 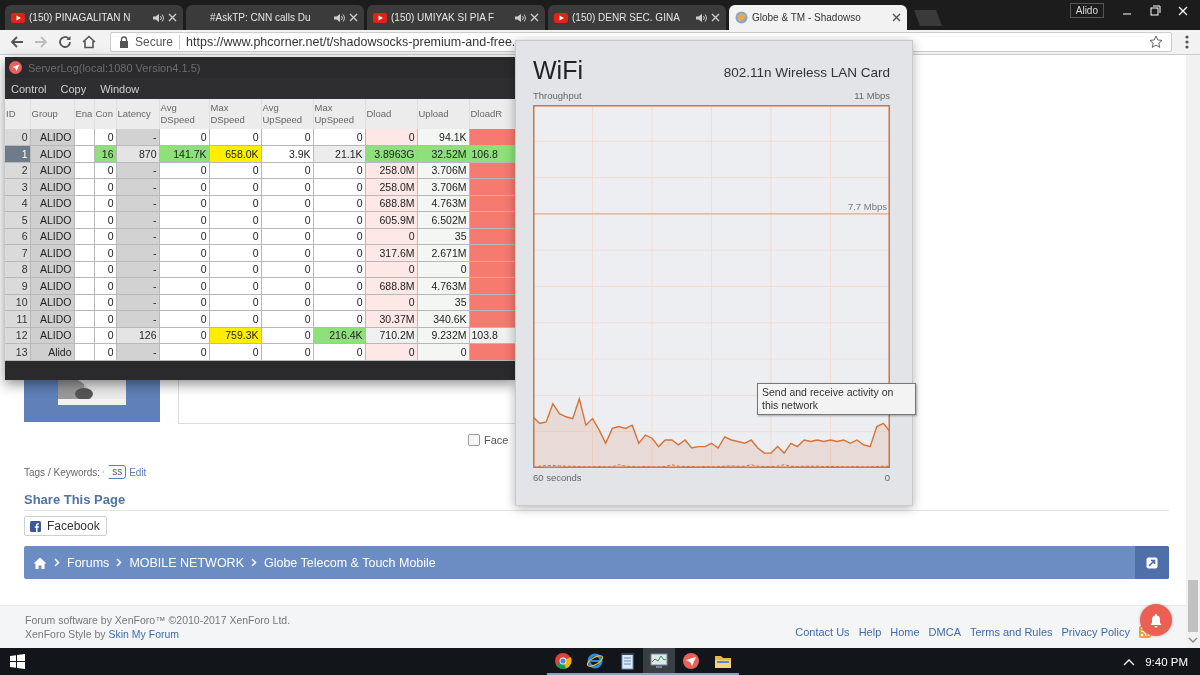 I want to click on column-header: ID, so click(x=17, y=114).